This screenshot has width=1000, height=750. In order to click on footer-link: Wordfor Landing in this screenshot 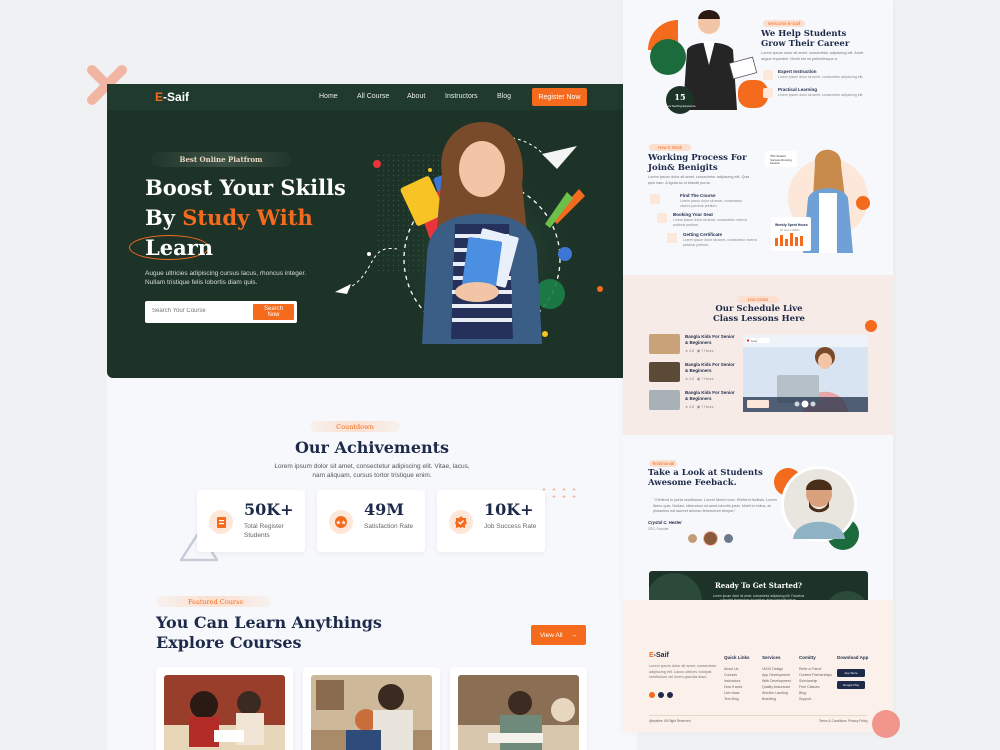, I will do `click(775, 693)`.